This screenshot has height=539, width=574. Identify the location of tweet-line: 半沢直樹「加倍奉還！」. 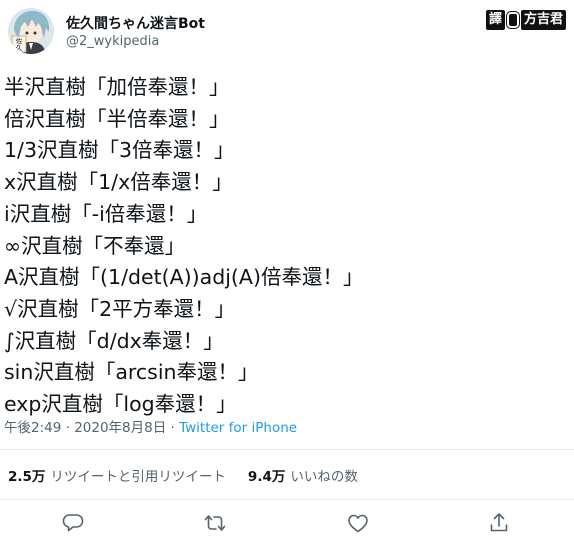
(117, 87).